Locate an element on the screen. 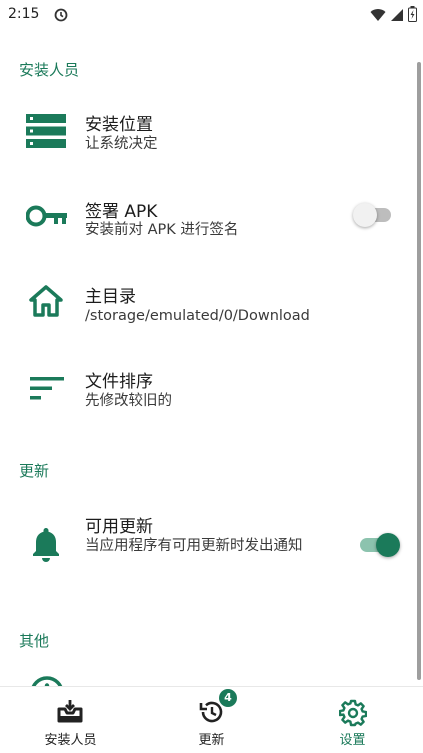 The image size is (423, 753). bell-icon is located at coordinates (46, 546).